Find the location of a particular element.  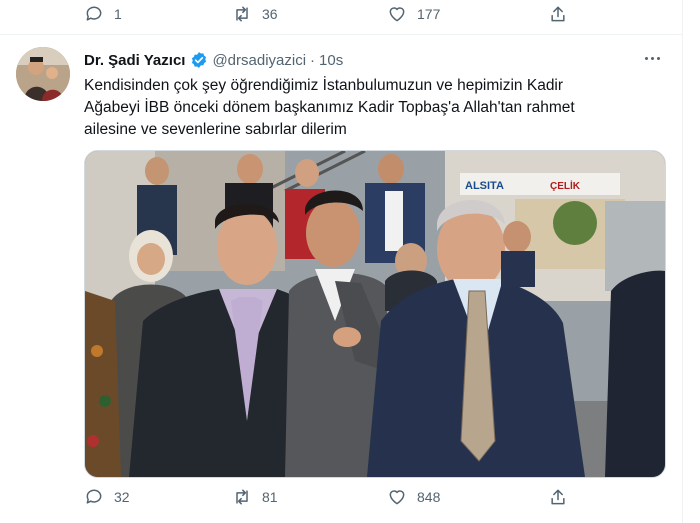

like-count: 177 is located at coordinates (429, 14).